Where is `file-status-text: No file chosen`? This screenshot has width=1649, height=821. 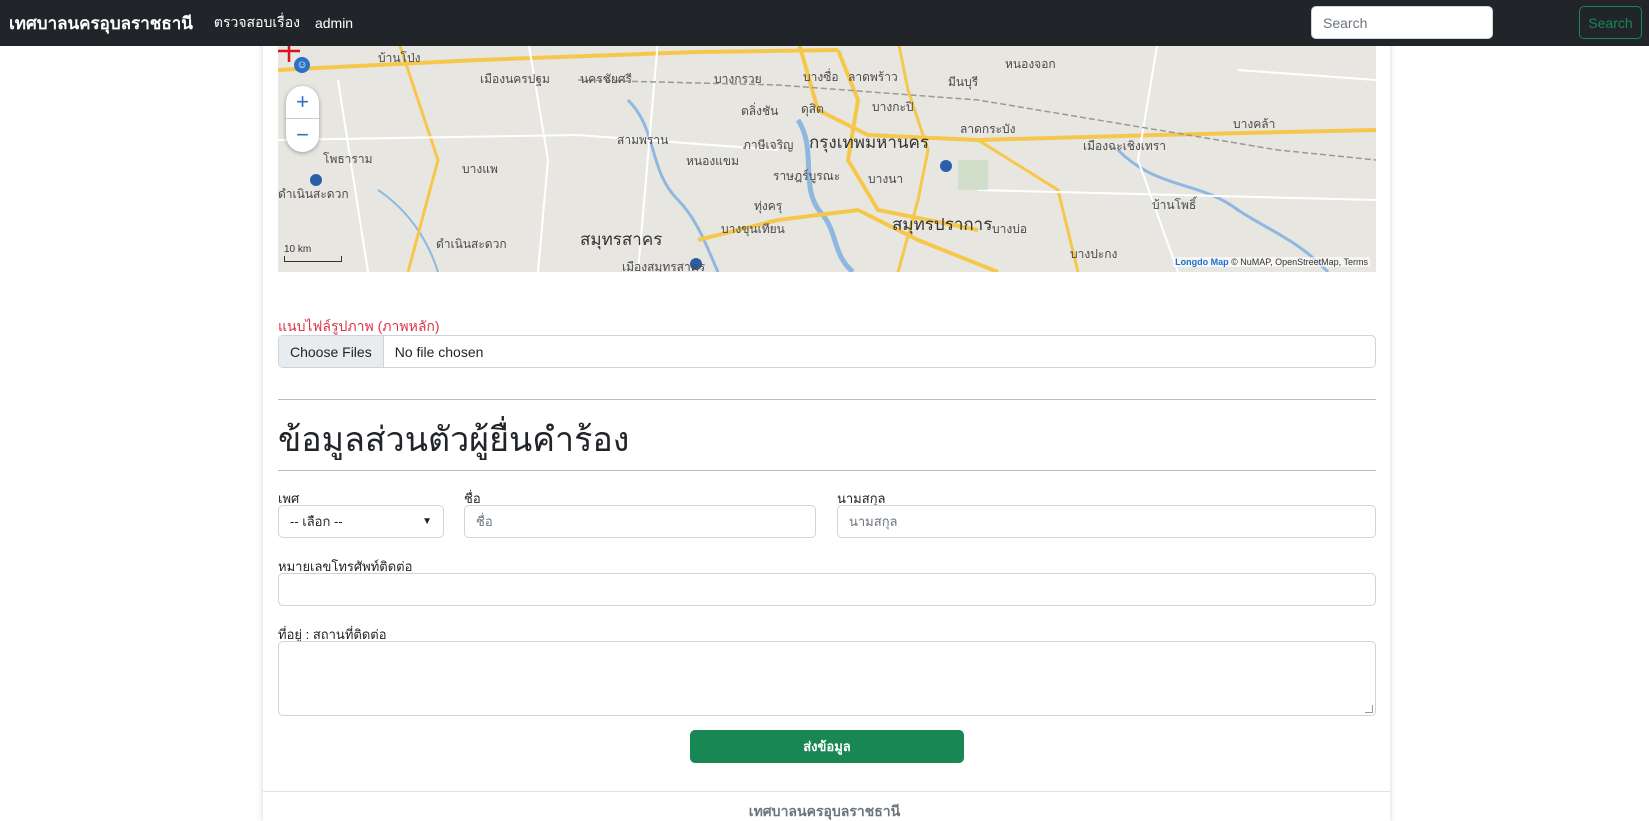 file-status-text: No file chosen is located at coordinates (439, 351).